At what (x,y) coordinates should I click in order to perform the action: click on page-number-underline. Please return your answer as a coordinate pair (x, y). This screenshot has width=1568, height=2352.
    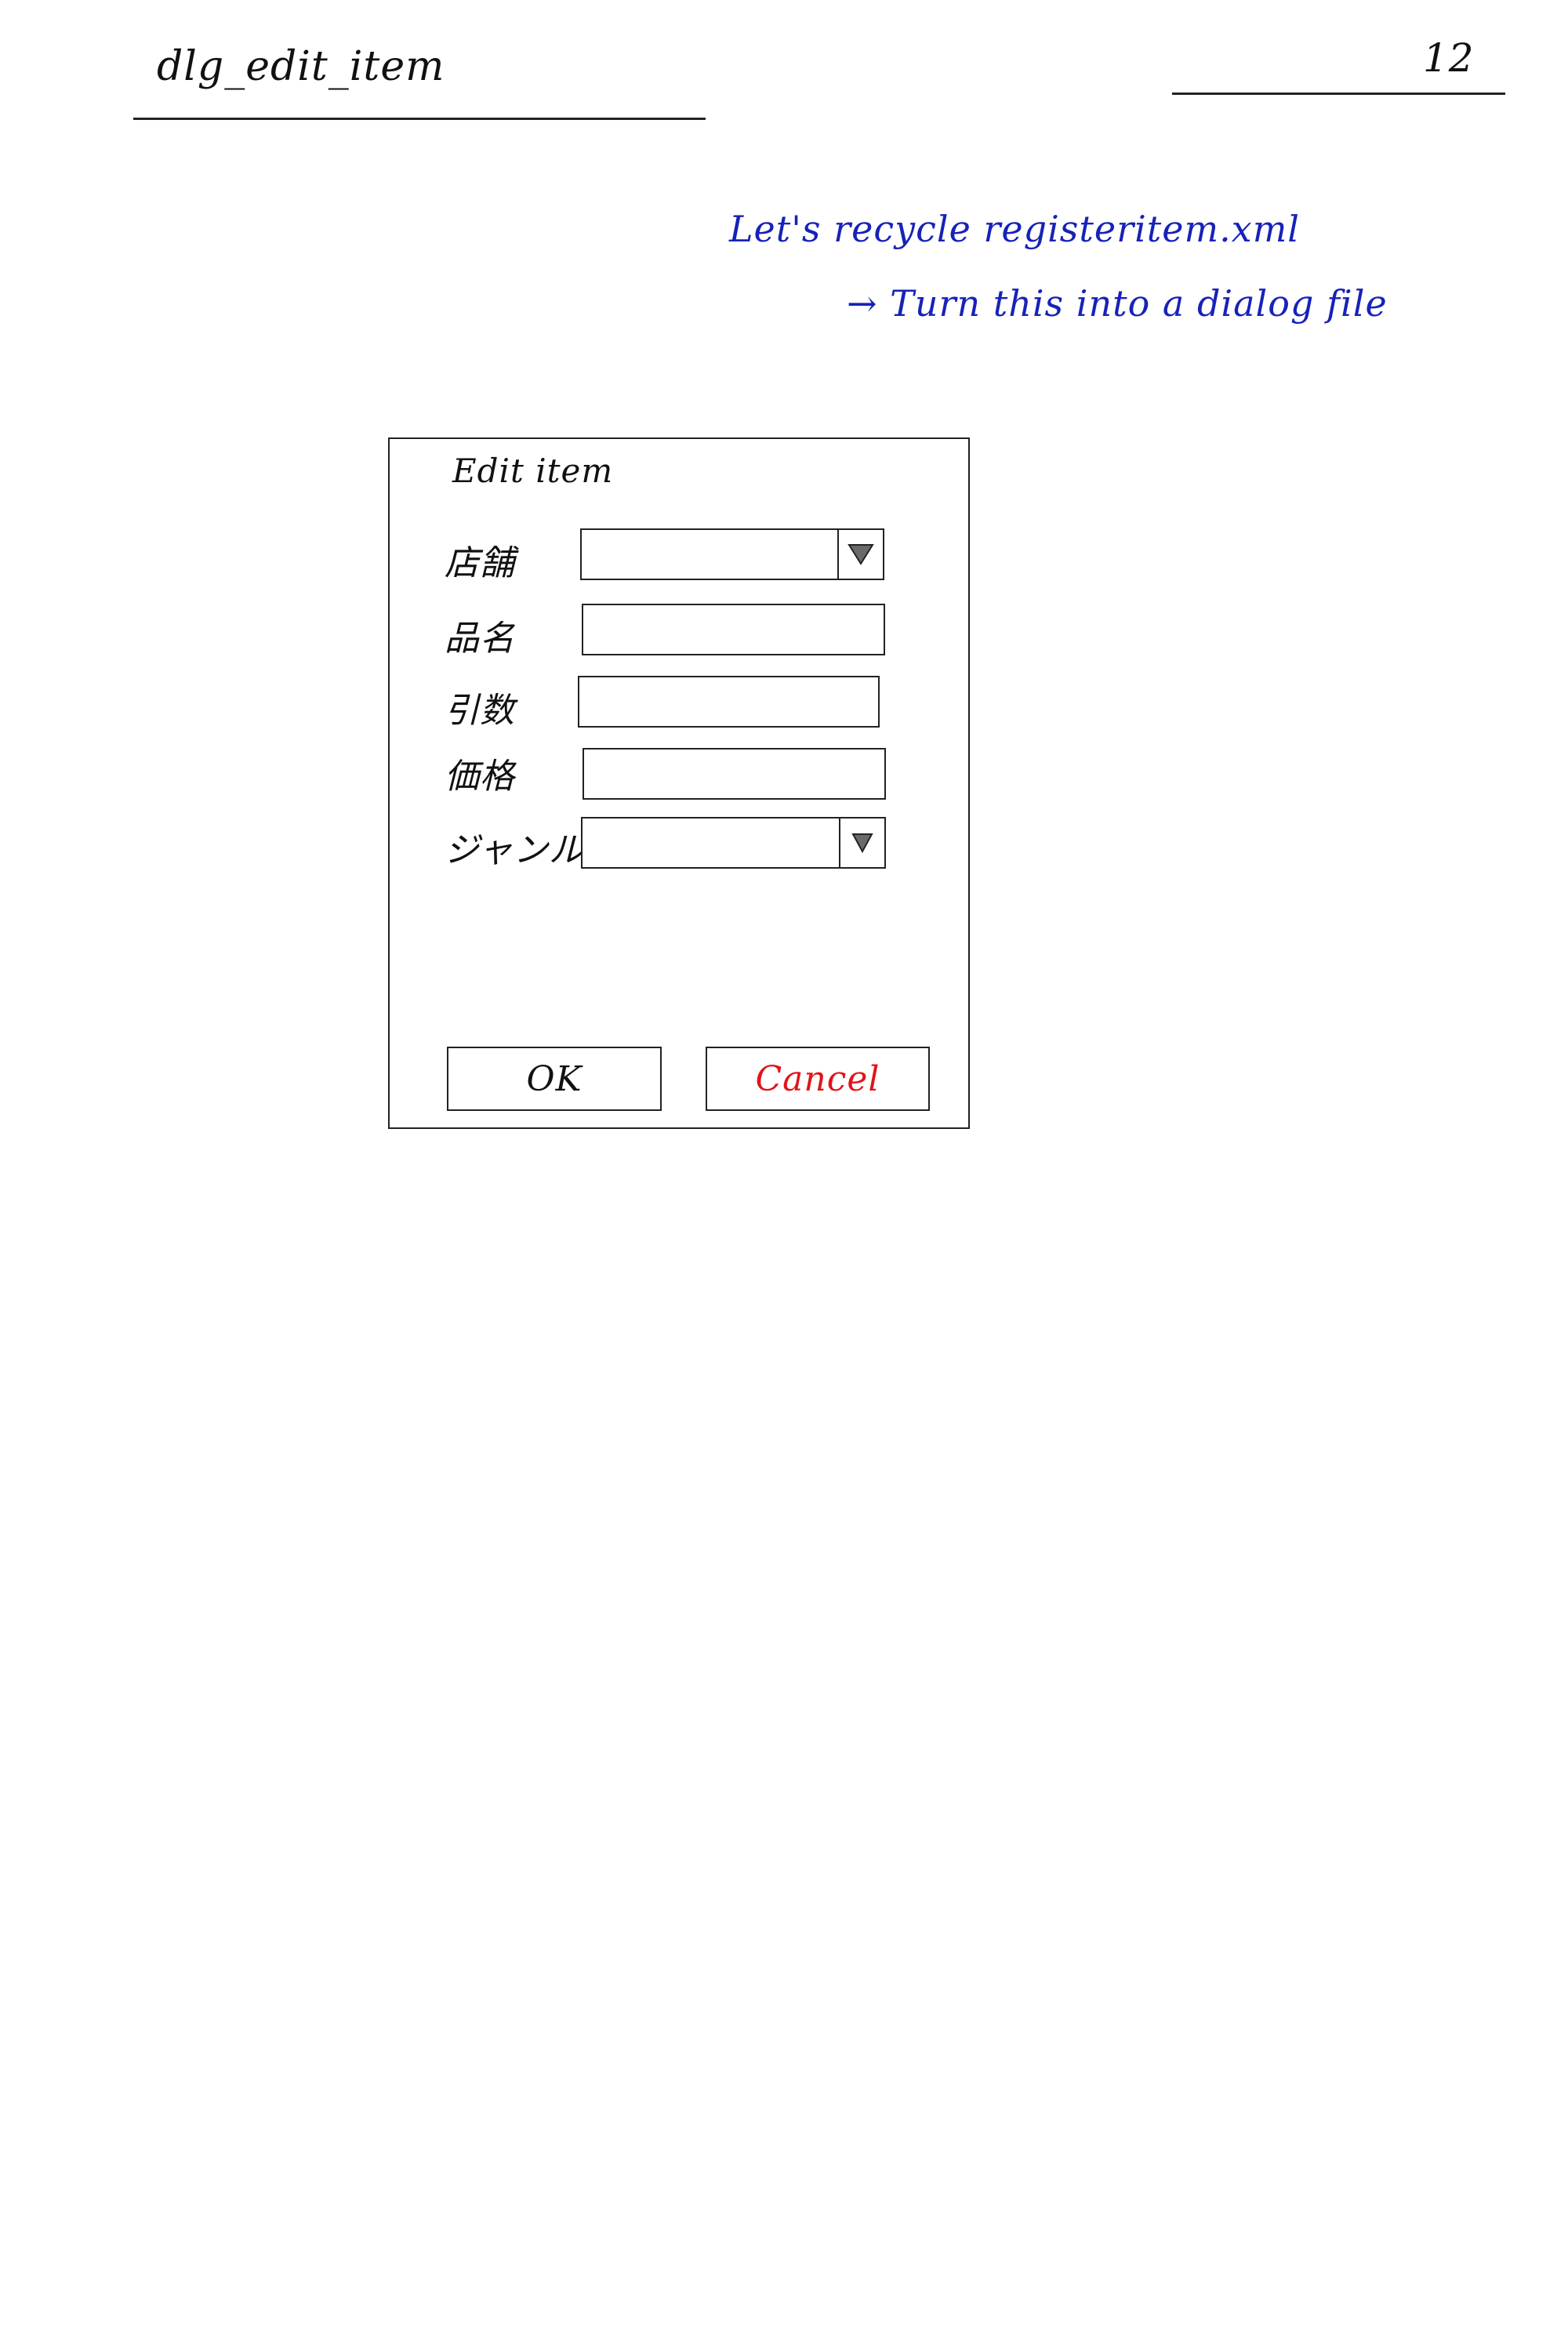
    Looking at the image, I should click on (1338, 94).